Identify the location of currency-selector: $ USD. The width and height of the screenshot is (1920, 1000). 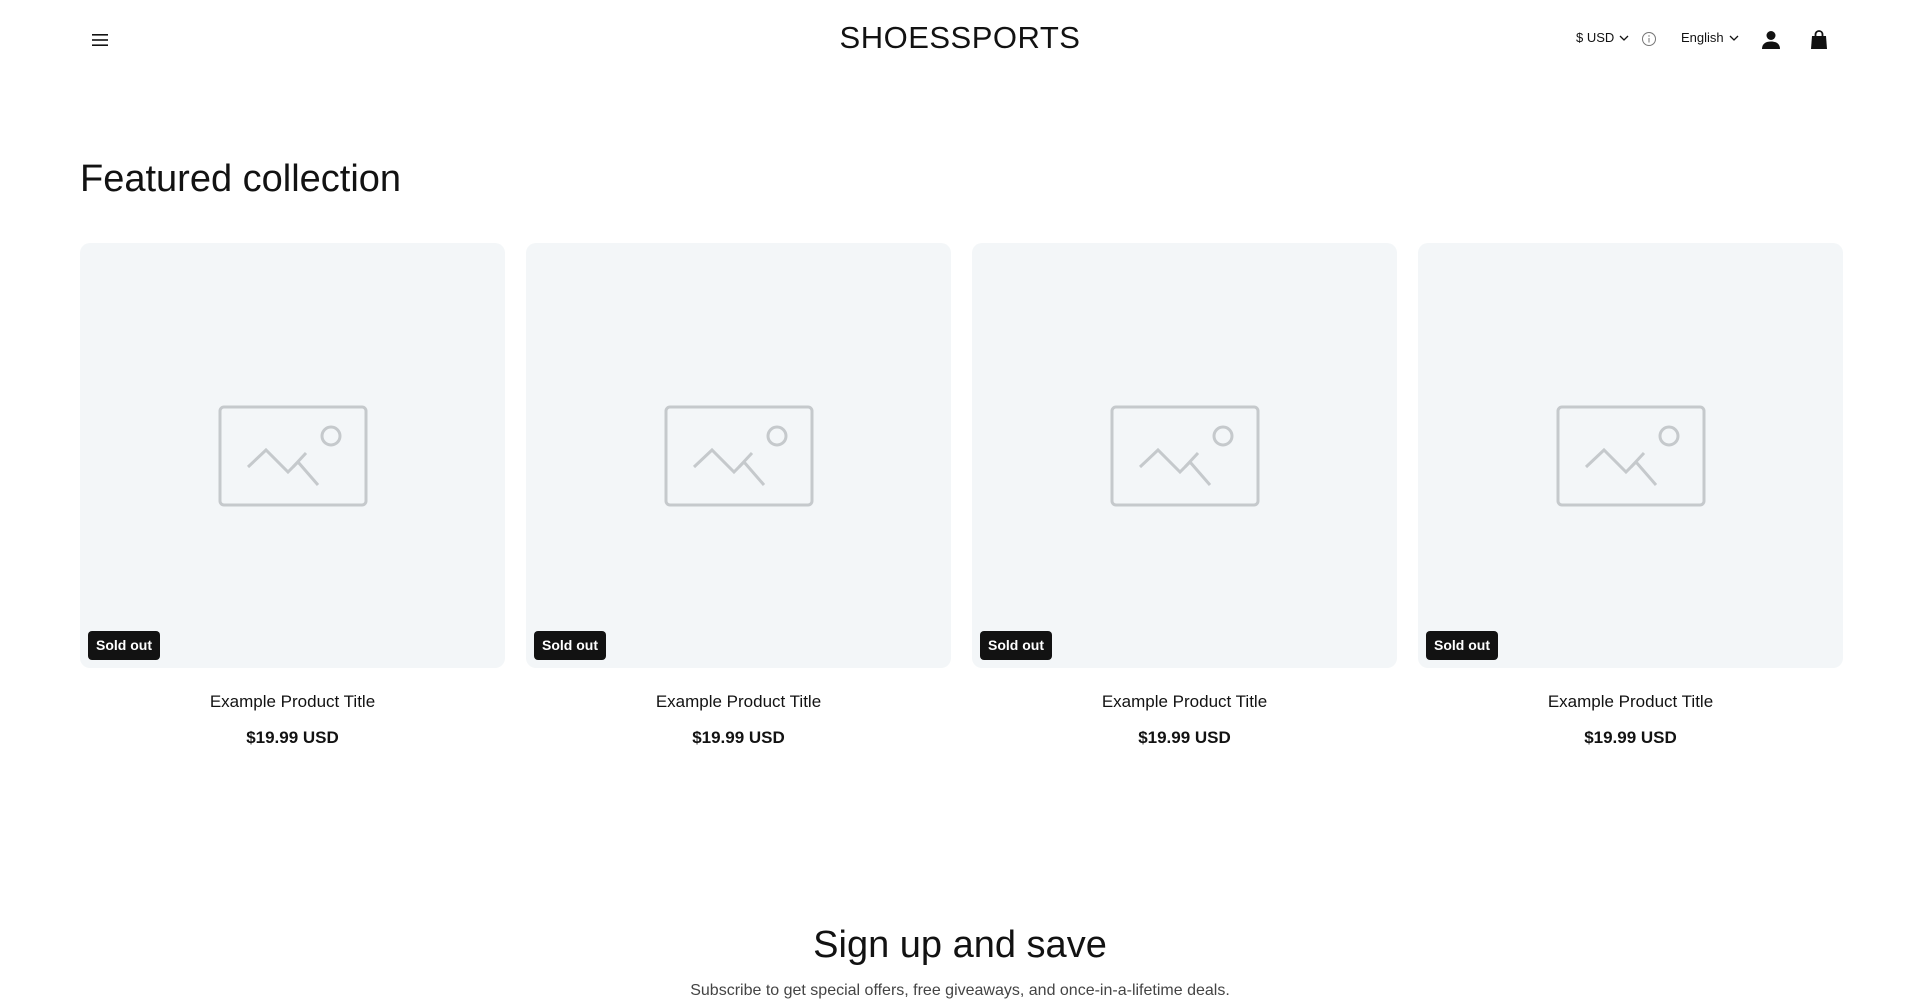
(1603, 37).